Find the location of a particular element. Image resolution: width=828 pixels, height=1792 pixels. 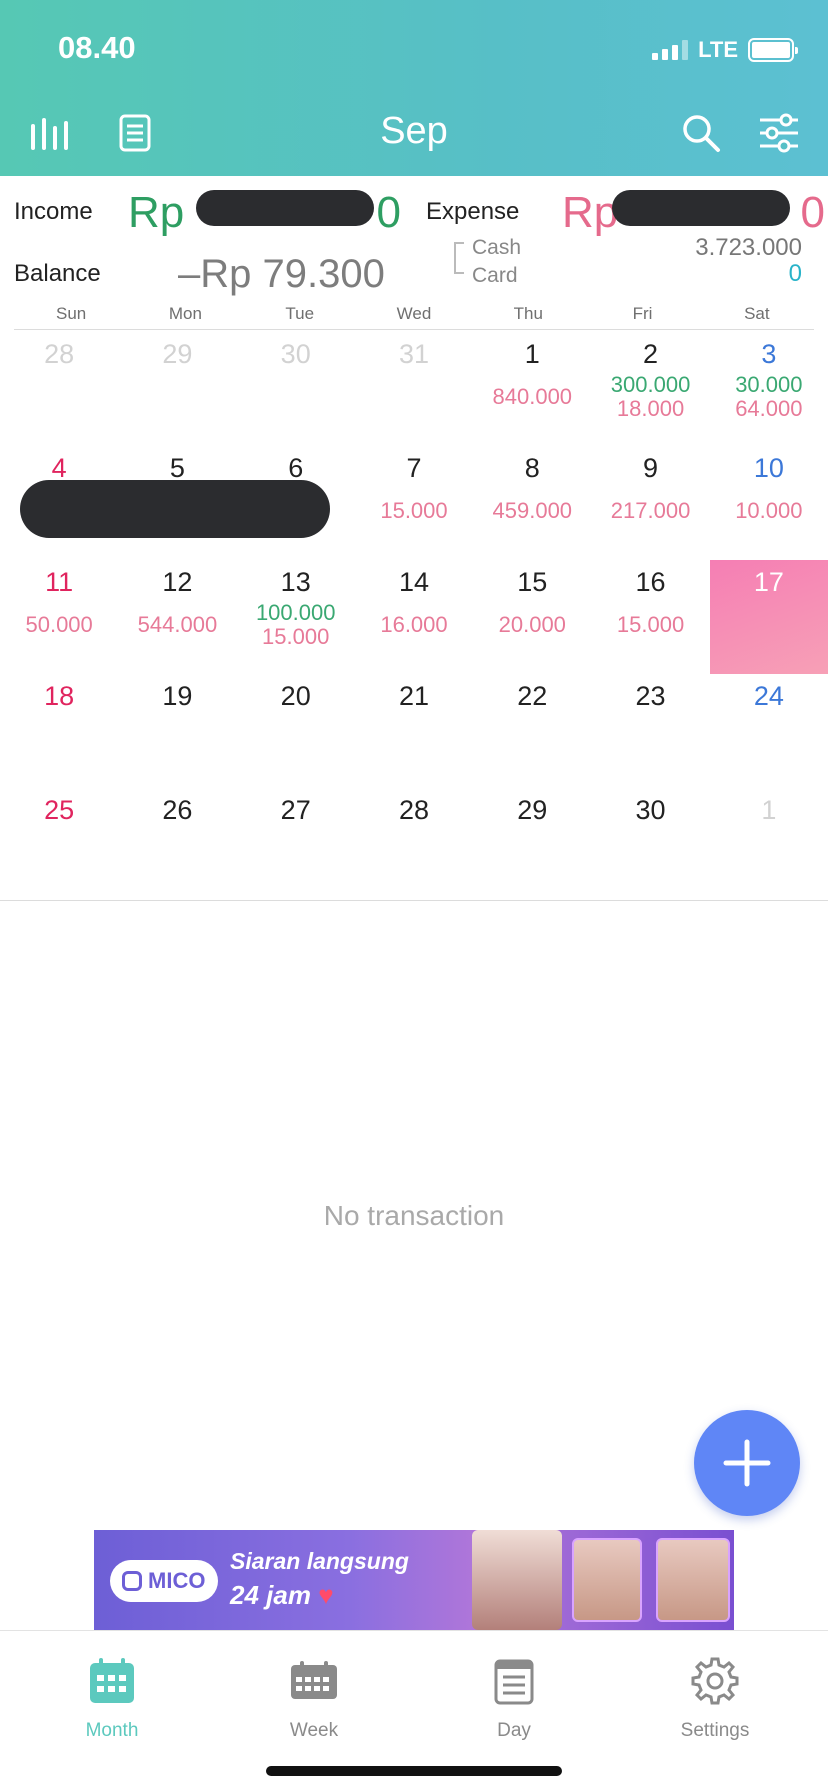

day-number: 10 is located at coordinates (768, 468).